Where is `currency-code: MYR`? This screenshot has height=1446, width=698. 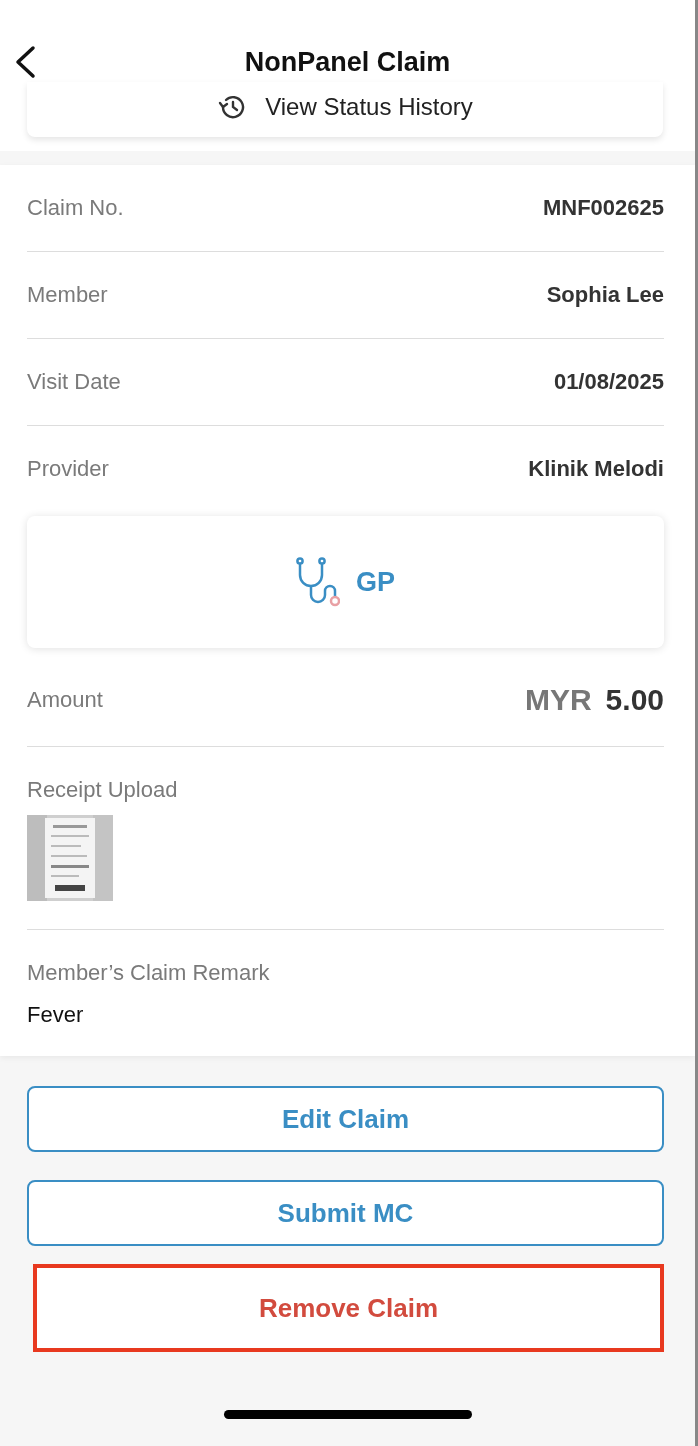
currency-code: MYR is located at coordinates (558, 700).